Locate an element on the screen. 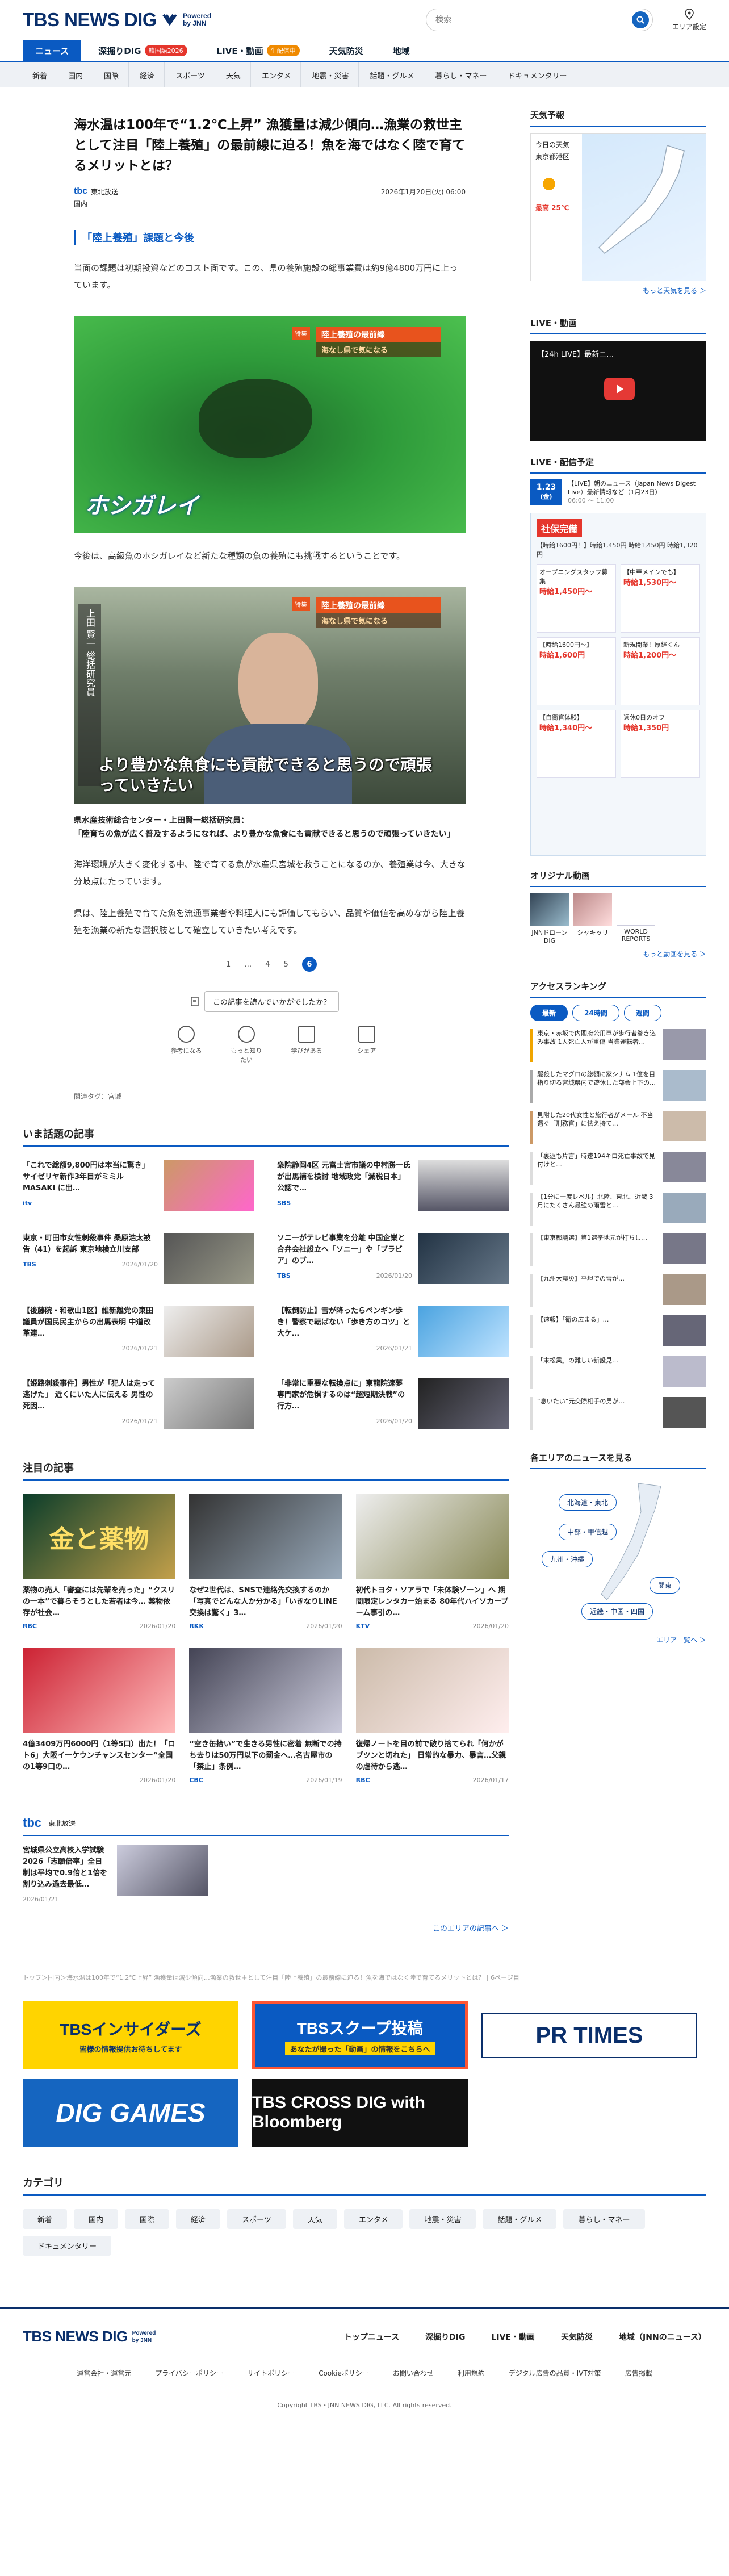 The width and height of the screenshot is (729, 2576). tab-dig: 深掘りDIG 韓国語2026 is located at coordinates (142, 50).